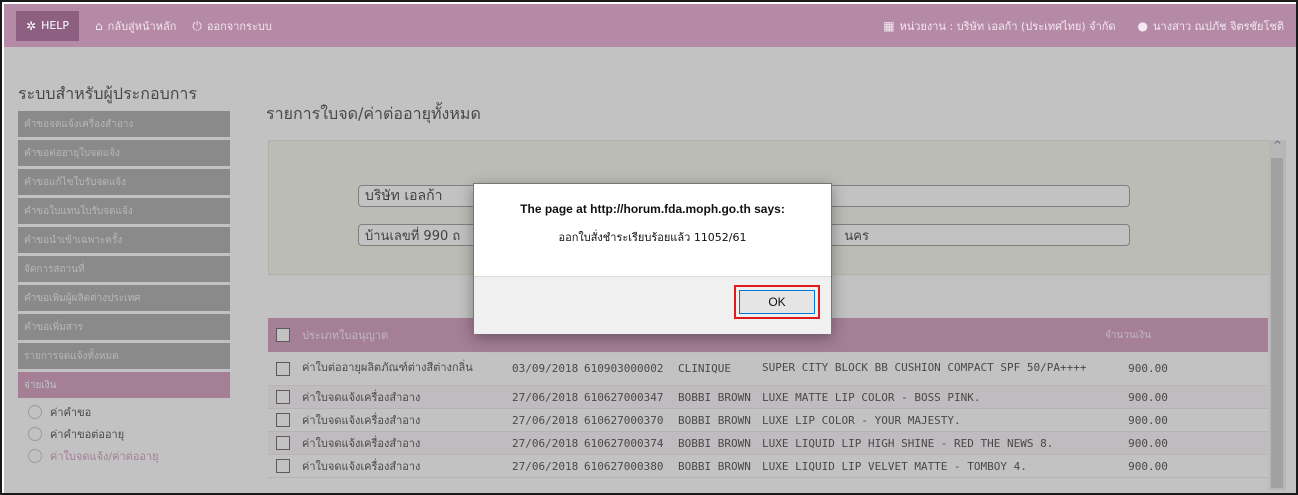 This screenshot has height=495, width=1298. I want to click on ok-highlight-box: OK, so click(777, 302).